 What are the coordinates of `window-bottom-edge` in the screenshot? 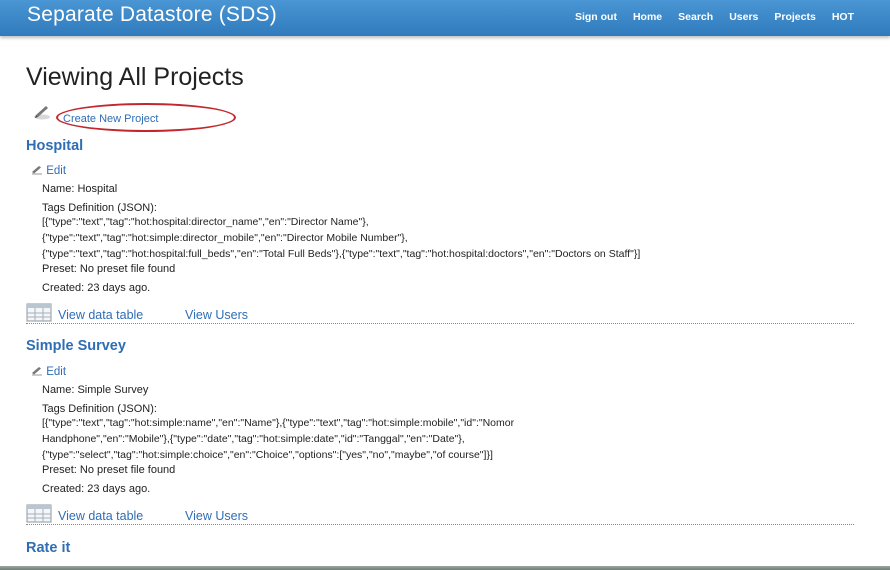 It's located at (445, 568).